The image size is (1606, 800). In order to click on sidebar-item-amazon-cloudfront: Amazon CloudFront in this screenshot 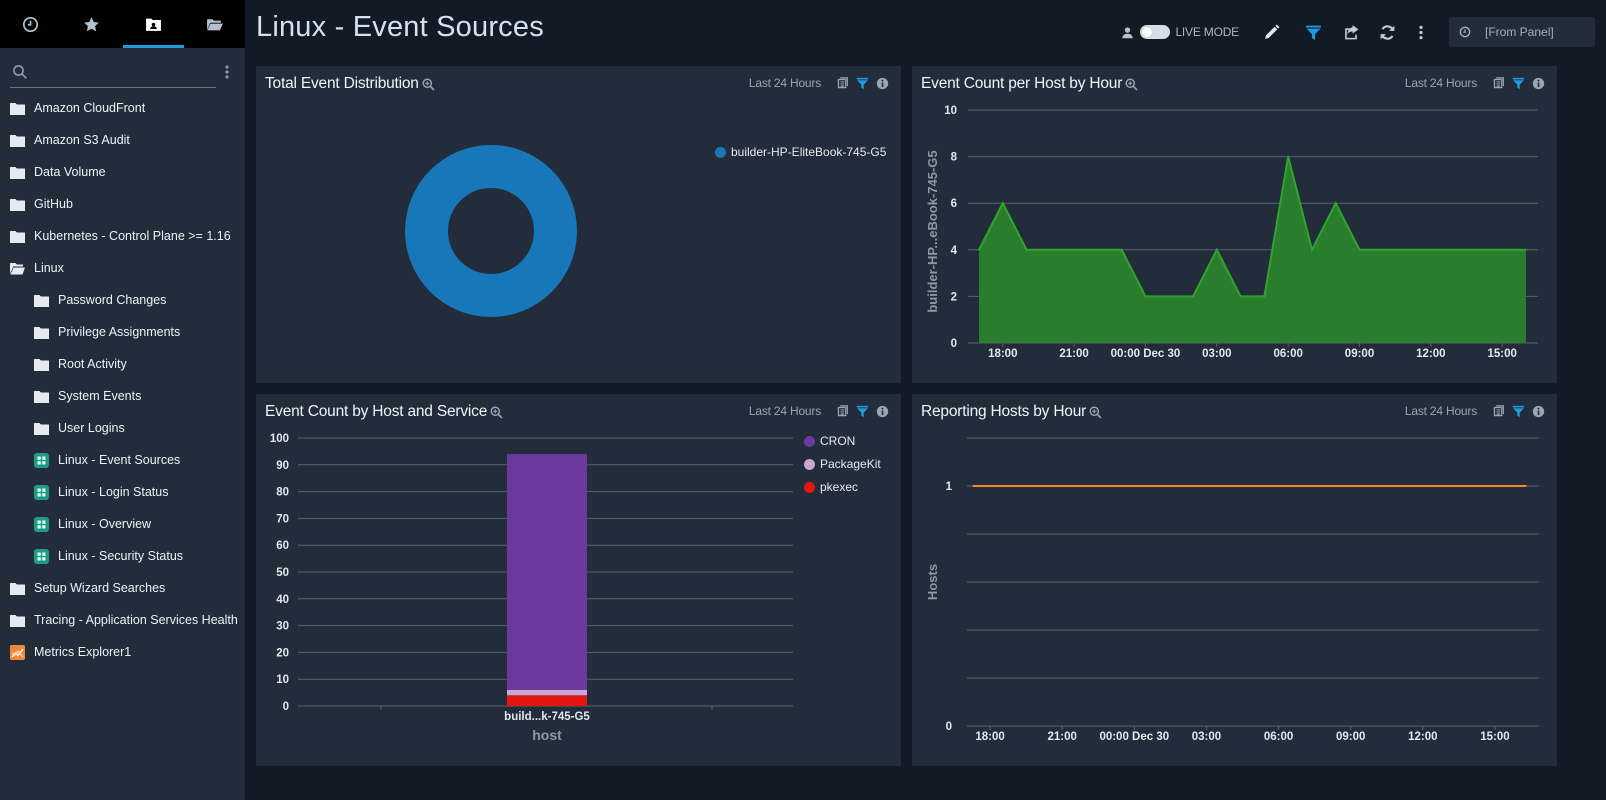, I will do `click(122, 108)`.